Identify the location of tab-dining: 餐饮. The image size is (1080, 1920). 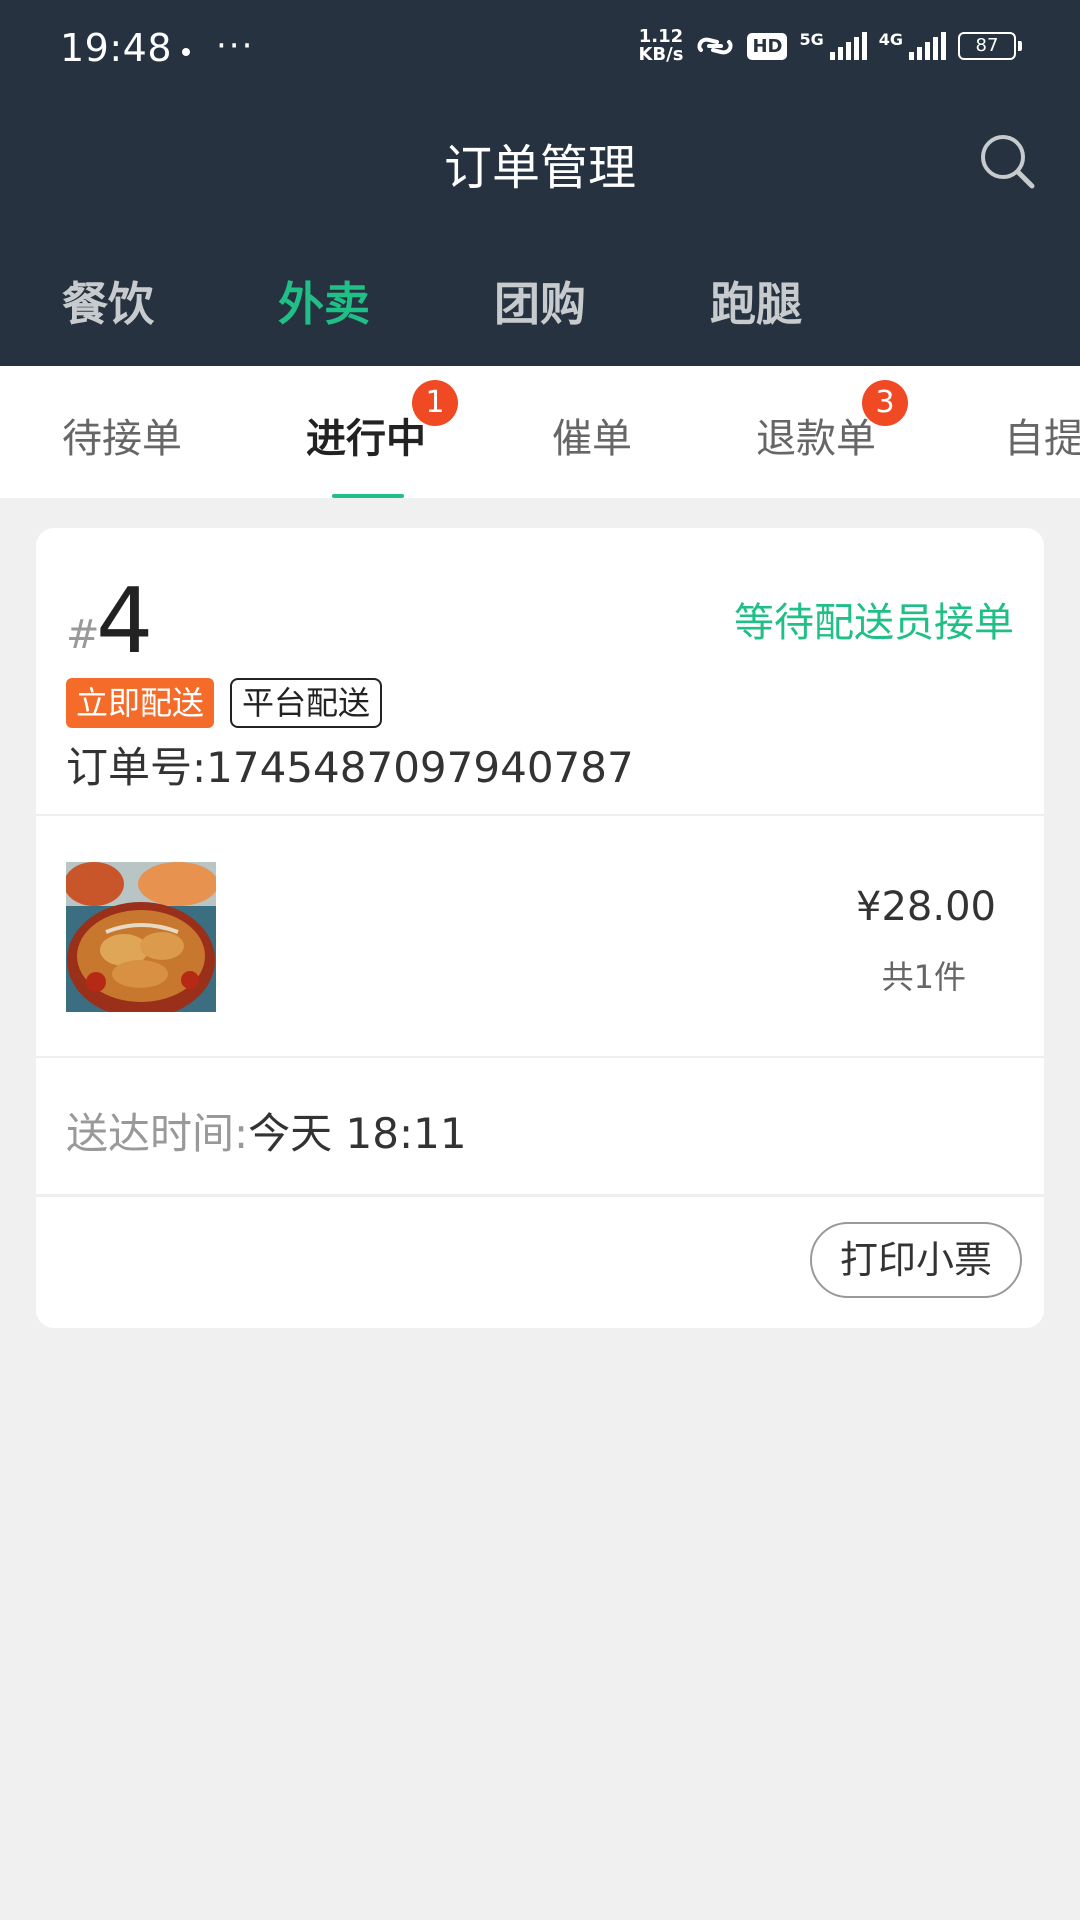
(108, 301).